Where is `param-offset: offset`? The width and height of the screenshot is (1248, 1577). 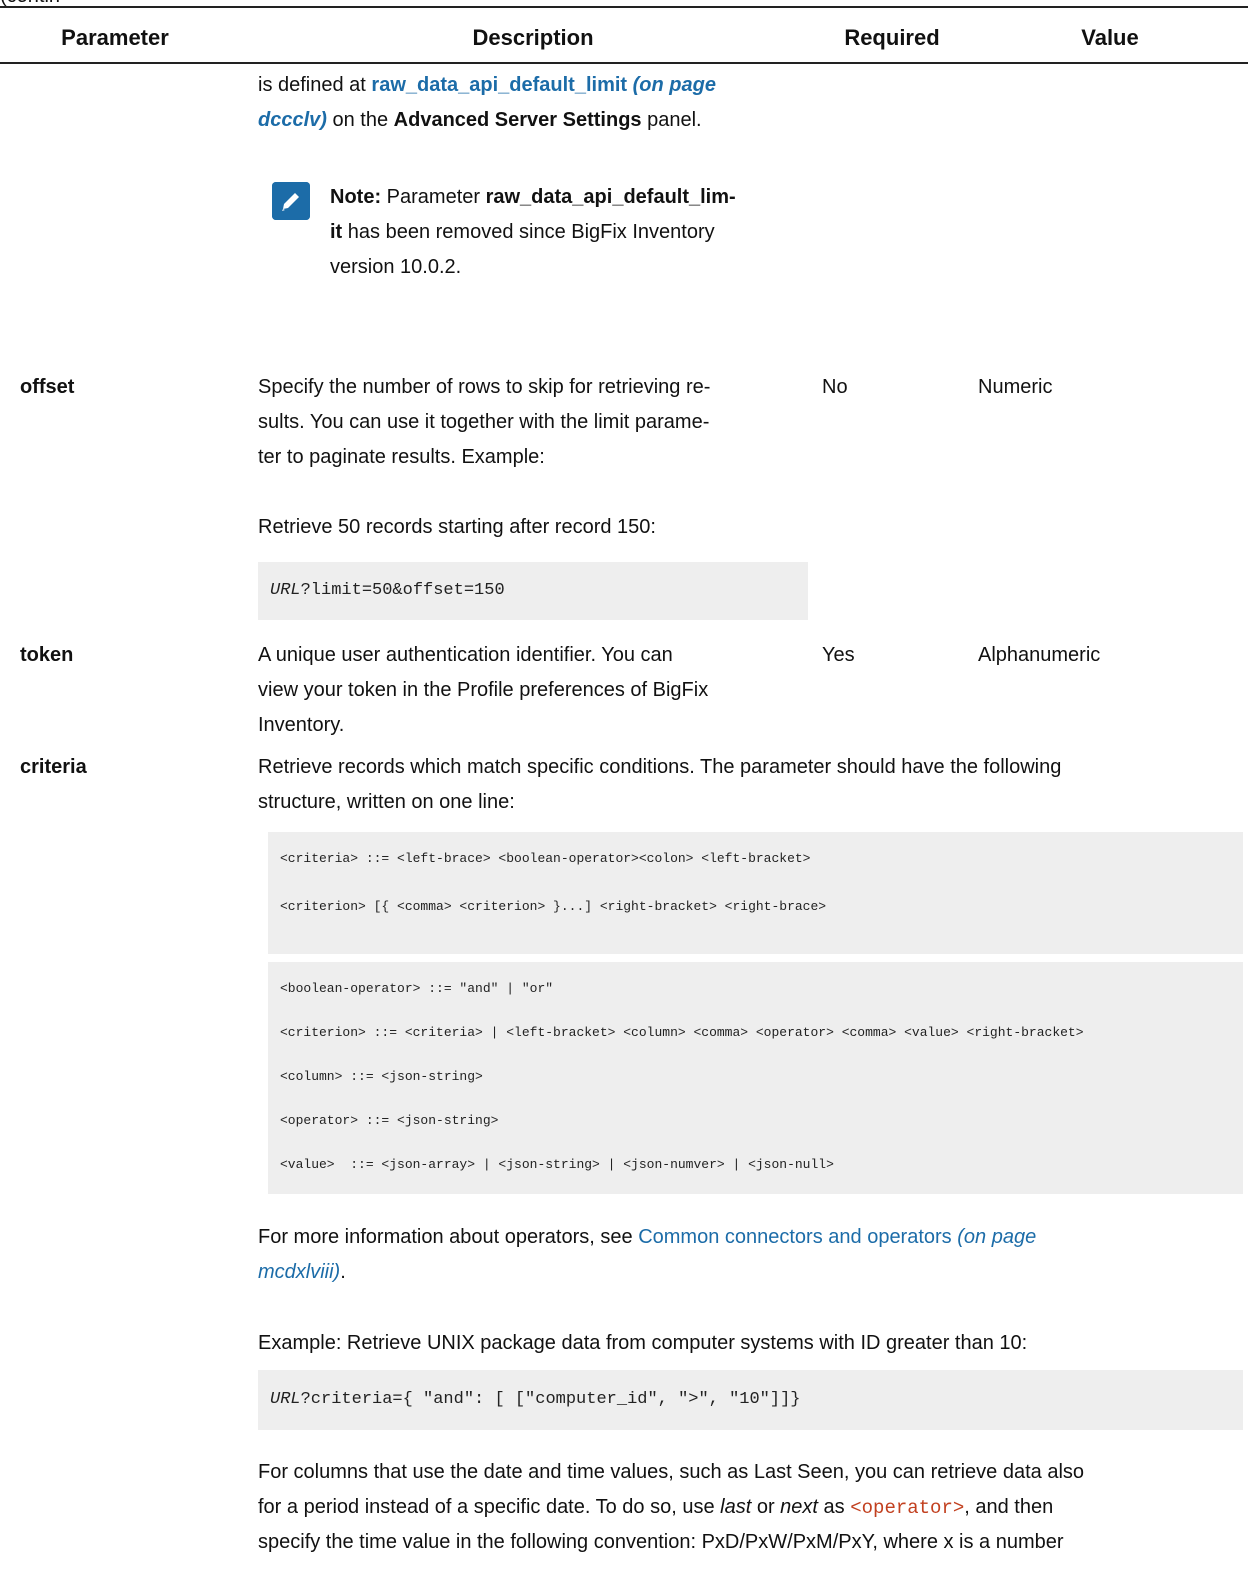 param-offset: offset is located at coordinates (47, 387).